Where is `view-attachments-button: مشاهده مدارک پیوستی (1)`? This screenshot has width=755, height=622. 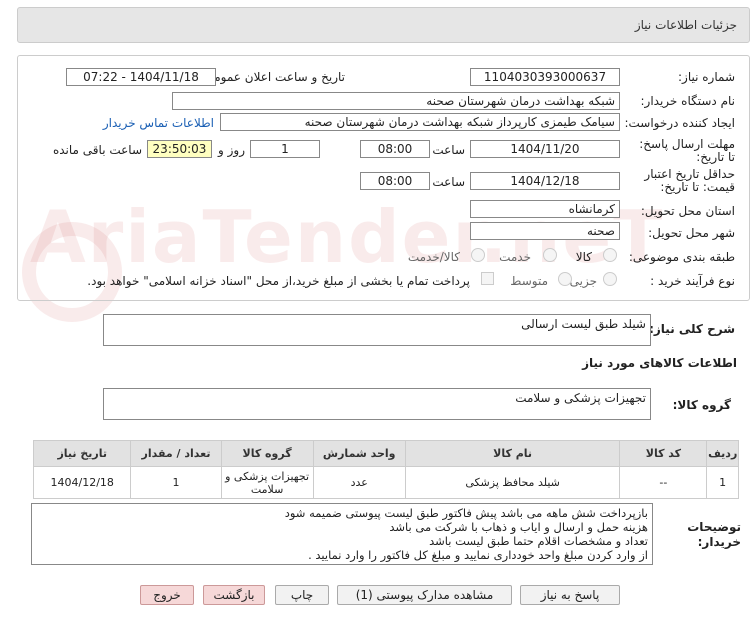
view-attachments-button: مشاهده مدارک پیوستی (1) is located at coordinates (424, 595).